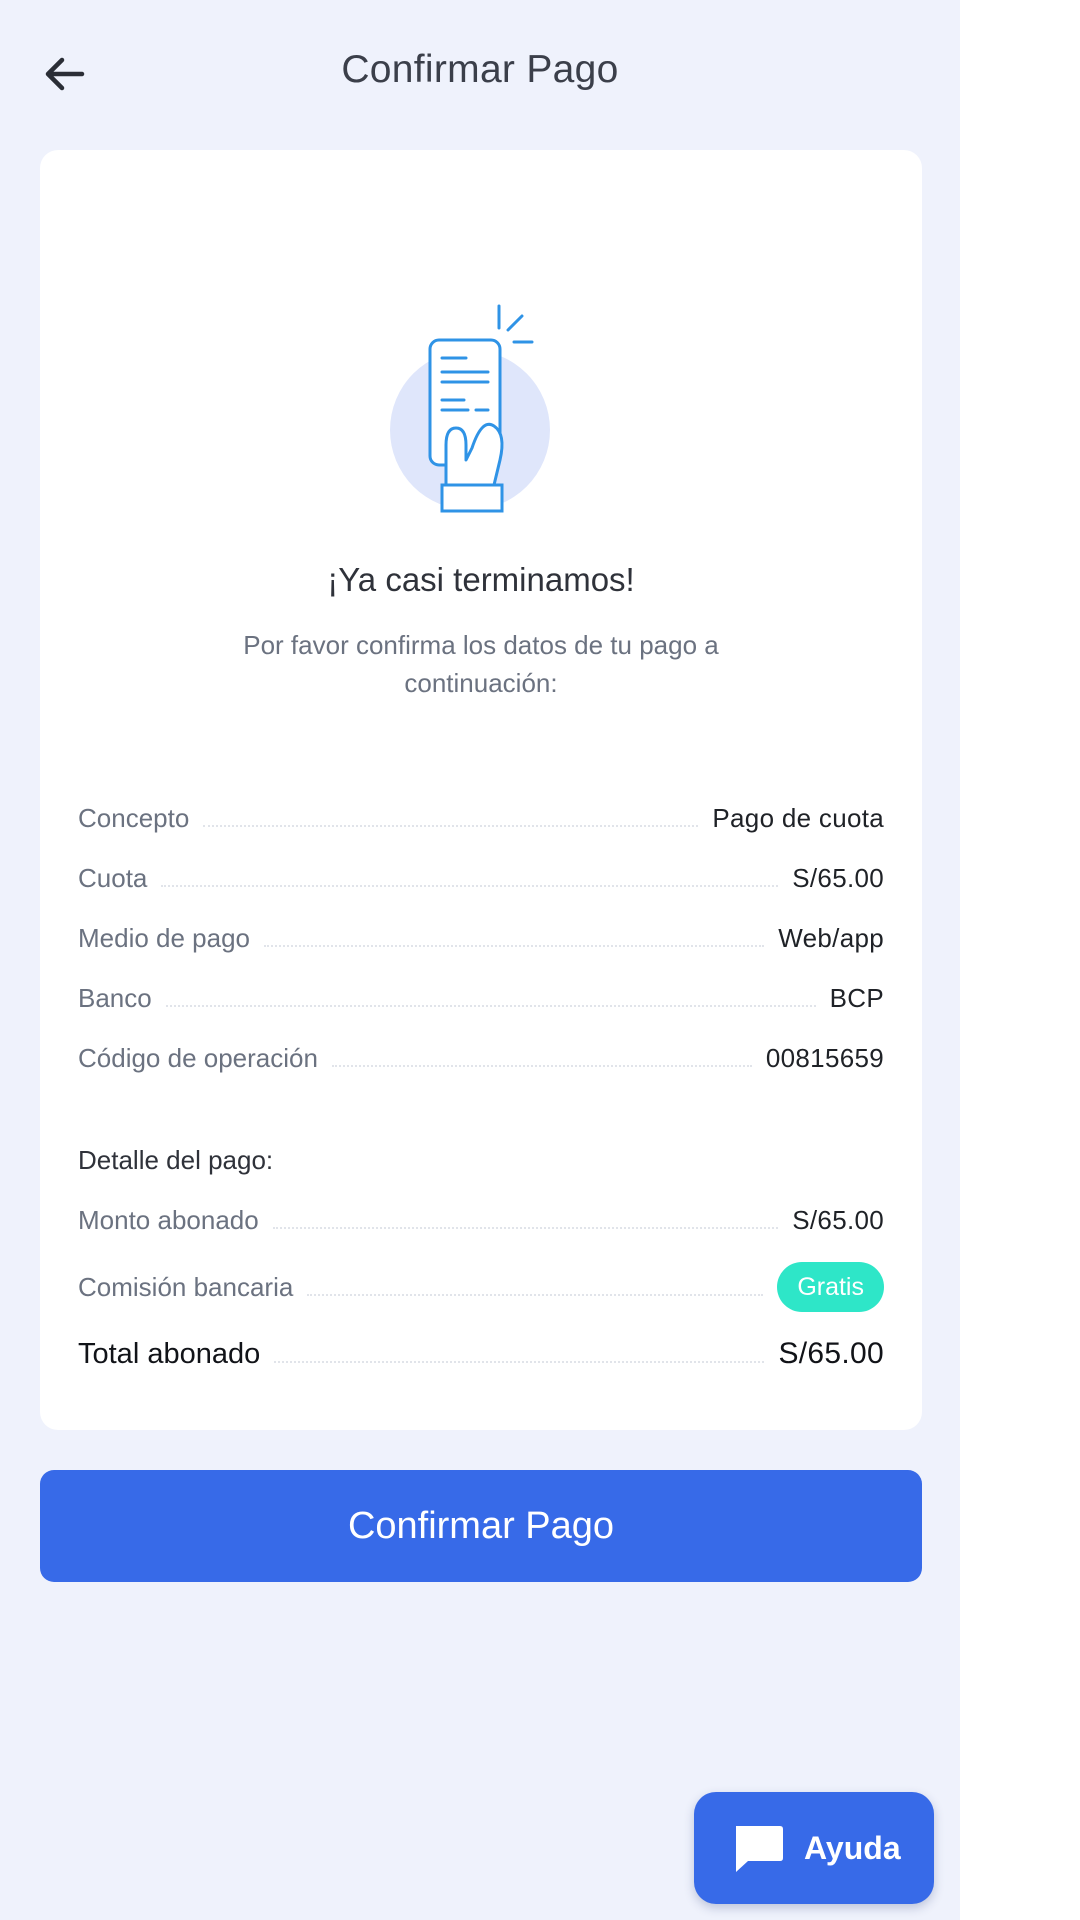 This screenshot has height=1920, width=1080. I want to click on chat-bubble-icon, so click(759, 1849).